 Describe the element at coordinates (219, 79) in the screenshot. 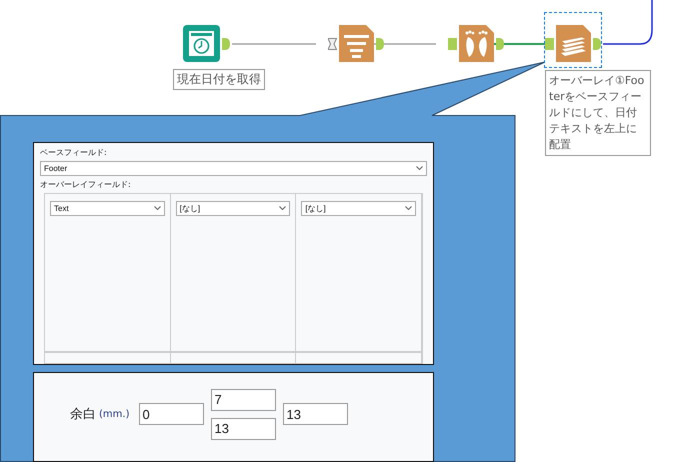

I see `tool-annotation: 現在日付を取得` at that location.